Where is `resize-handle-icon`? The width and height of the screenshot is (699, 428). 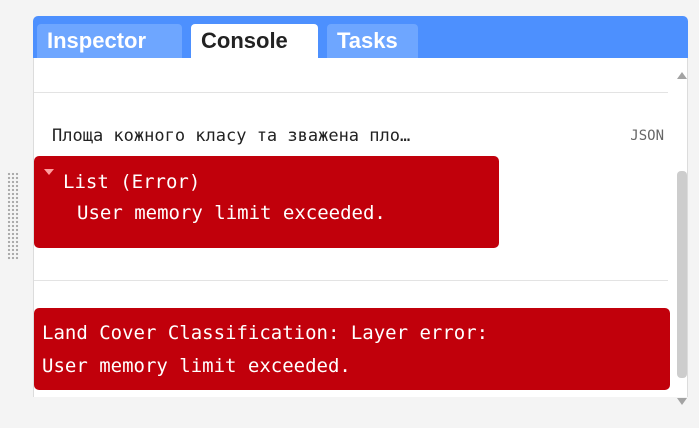 resize-handle-icon is located at coordinates (13, 216).